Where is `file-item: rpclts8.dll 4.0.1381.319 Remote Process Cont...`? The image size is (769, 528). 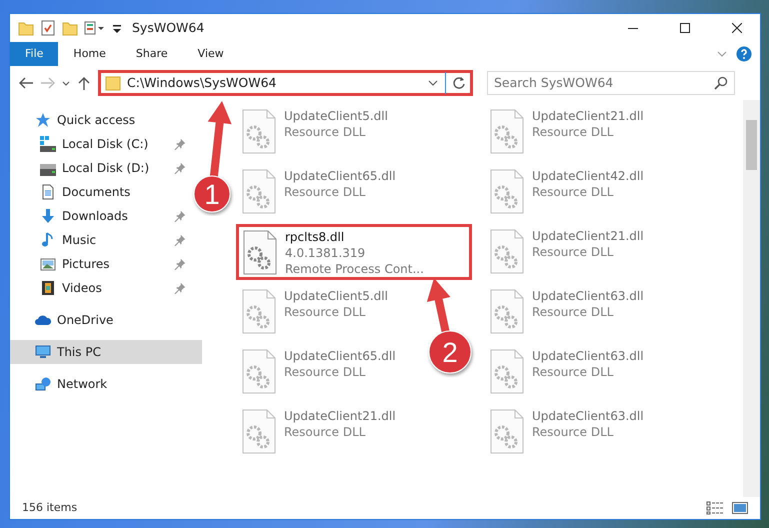
file-item: rpclts8.dll 4.0.1381.319 Remote Process Cont... is located at coordinates (354, 252).